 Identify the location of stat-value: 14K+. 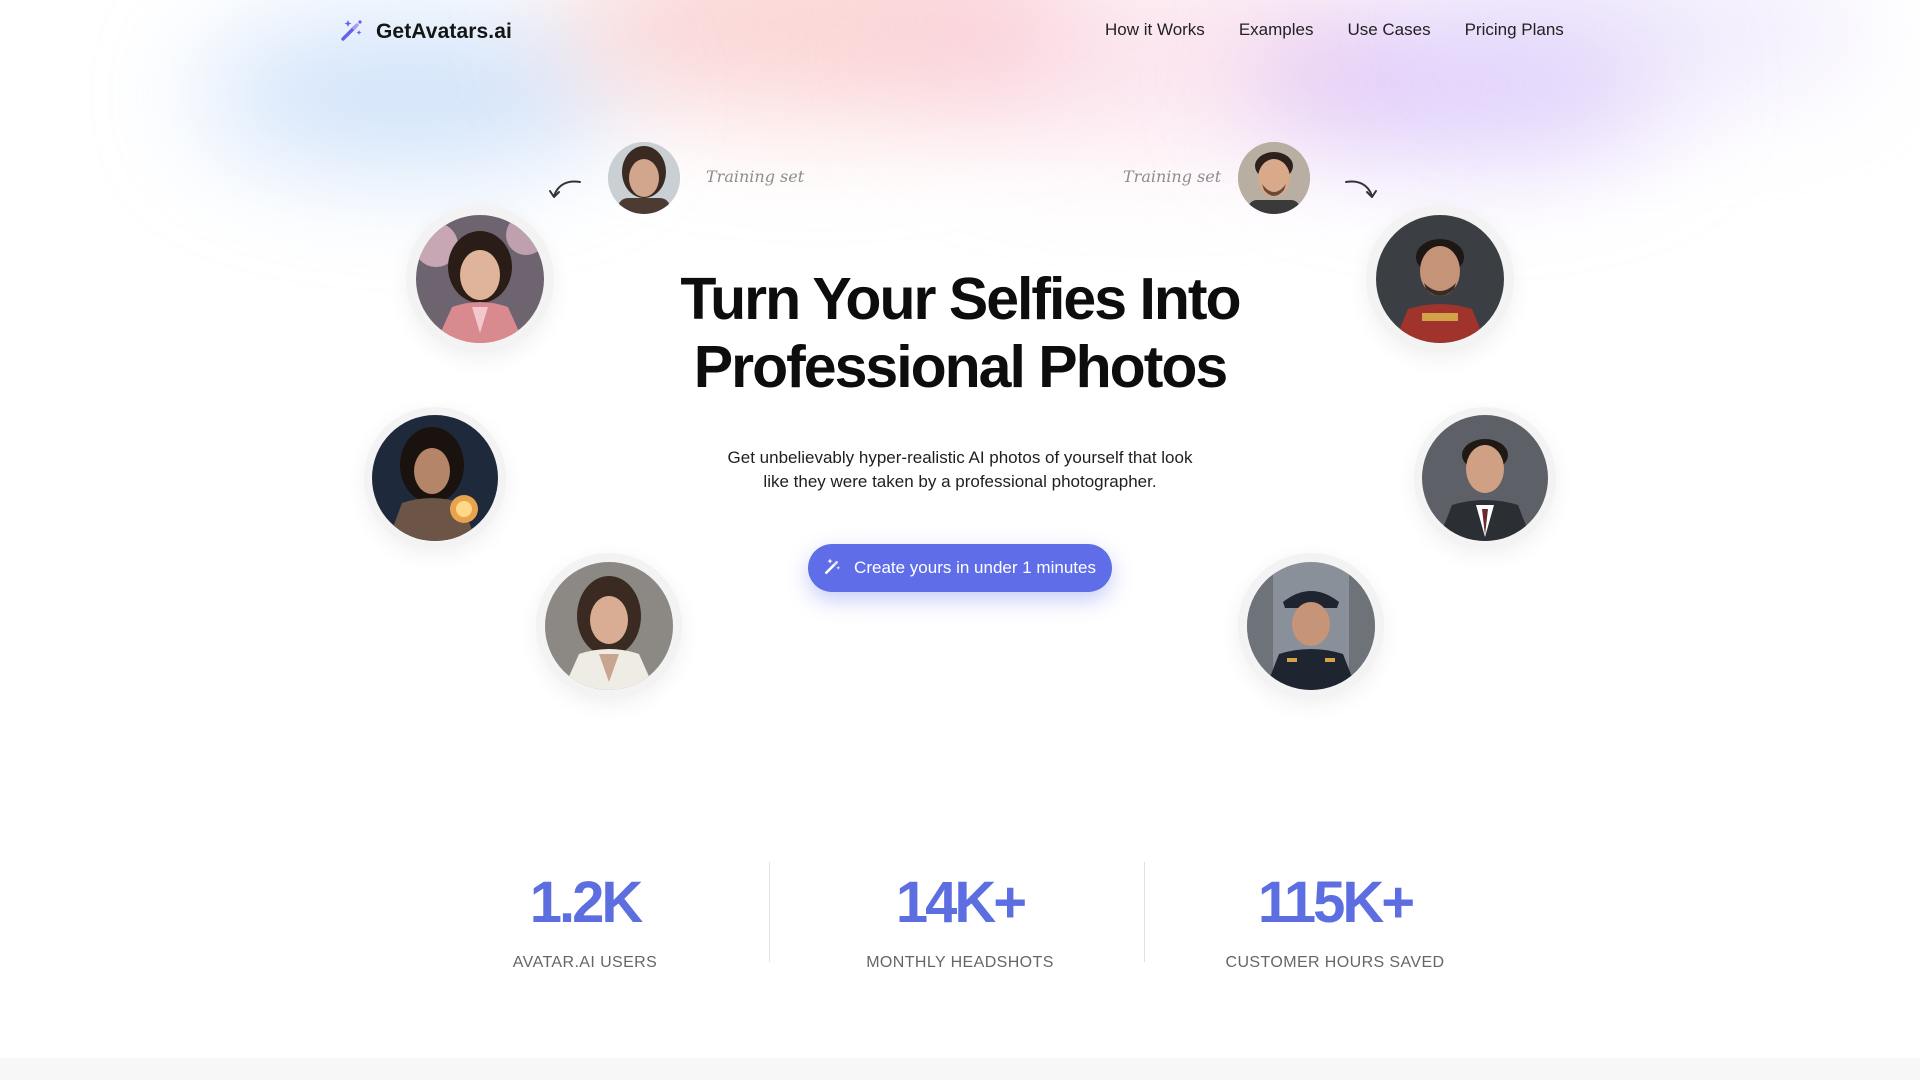
(961, 902).